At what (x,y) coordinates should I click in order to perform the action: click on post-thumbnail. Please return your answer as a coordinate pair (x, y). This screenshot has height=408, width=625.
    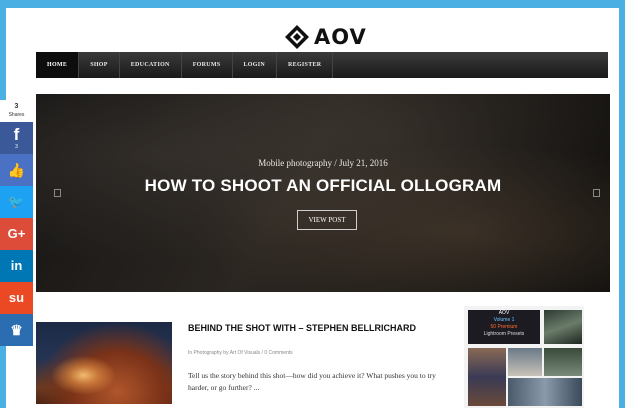
    Looking at the image, I should click on (104, 363).